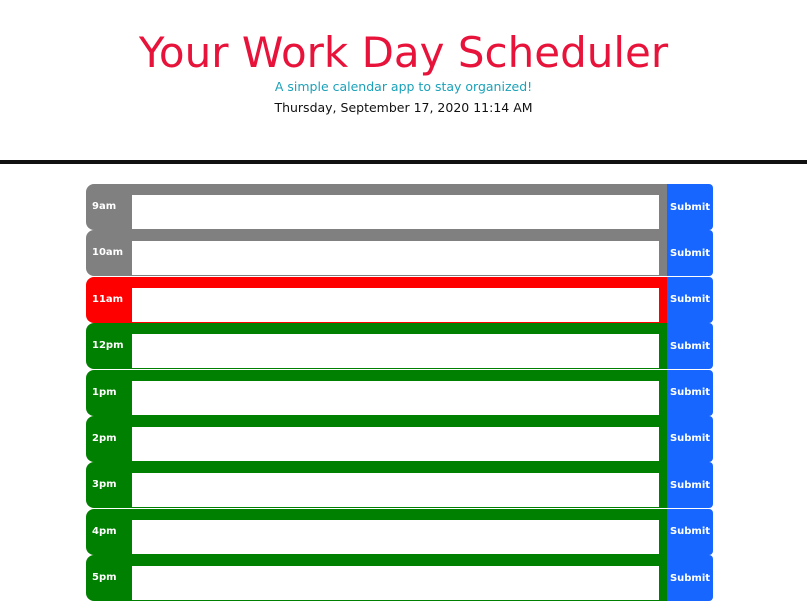 This screenshot has height=612, width=807. What do you see at coordinates (104, 438) in the screenshot?
I see `hour-label: 2pm` at bounding box center [104, 438].